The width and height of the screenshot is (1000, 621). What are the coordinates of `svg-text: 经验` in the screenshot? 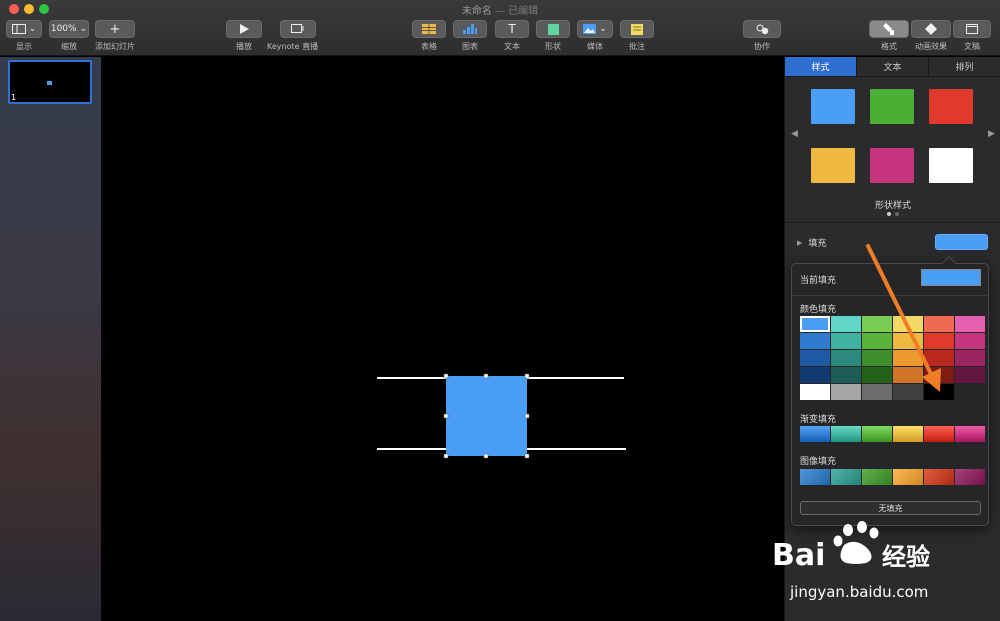 It's located at (906, 557).